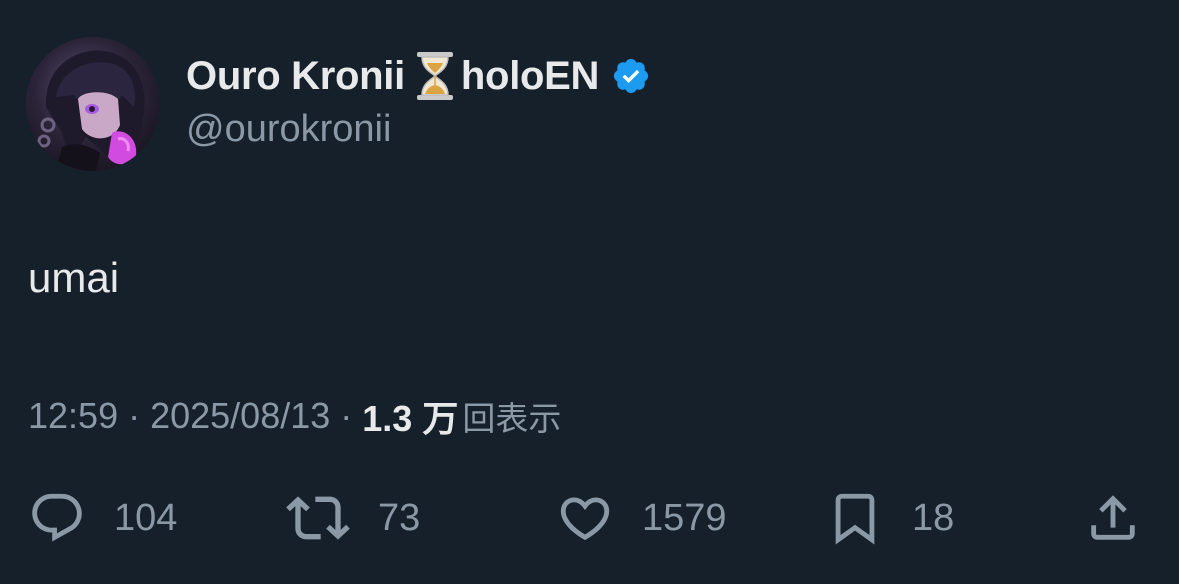  I want to click on like-button: 1579, so click(641, 518).